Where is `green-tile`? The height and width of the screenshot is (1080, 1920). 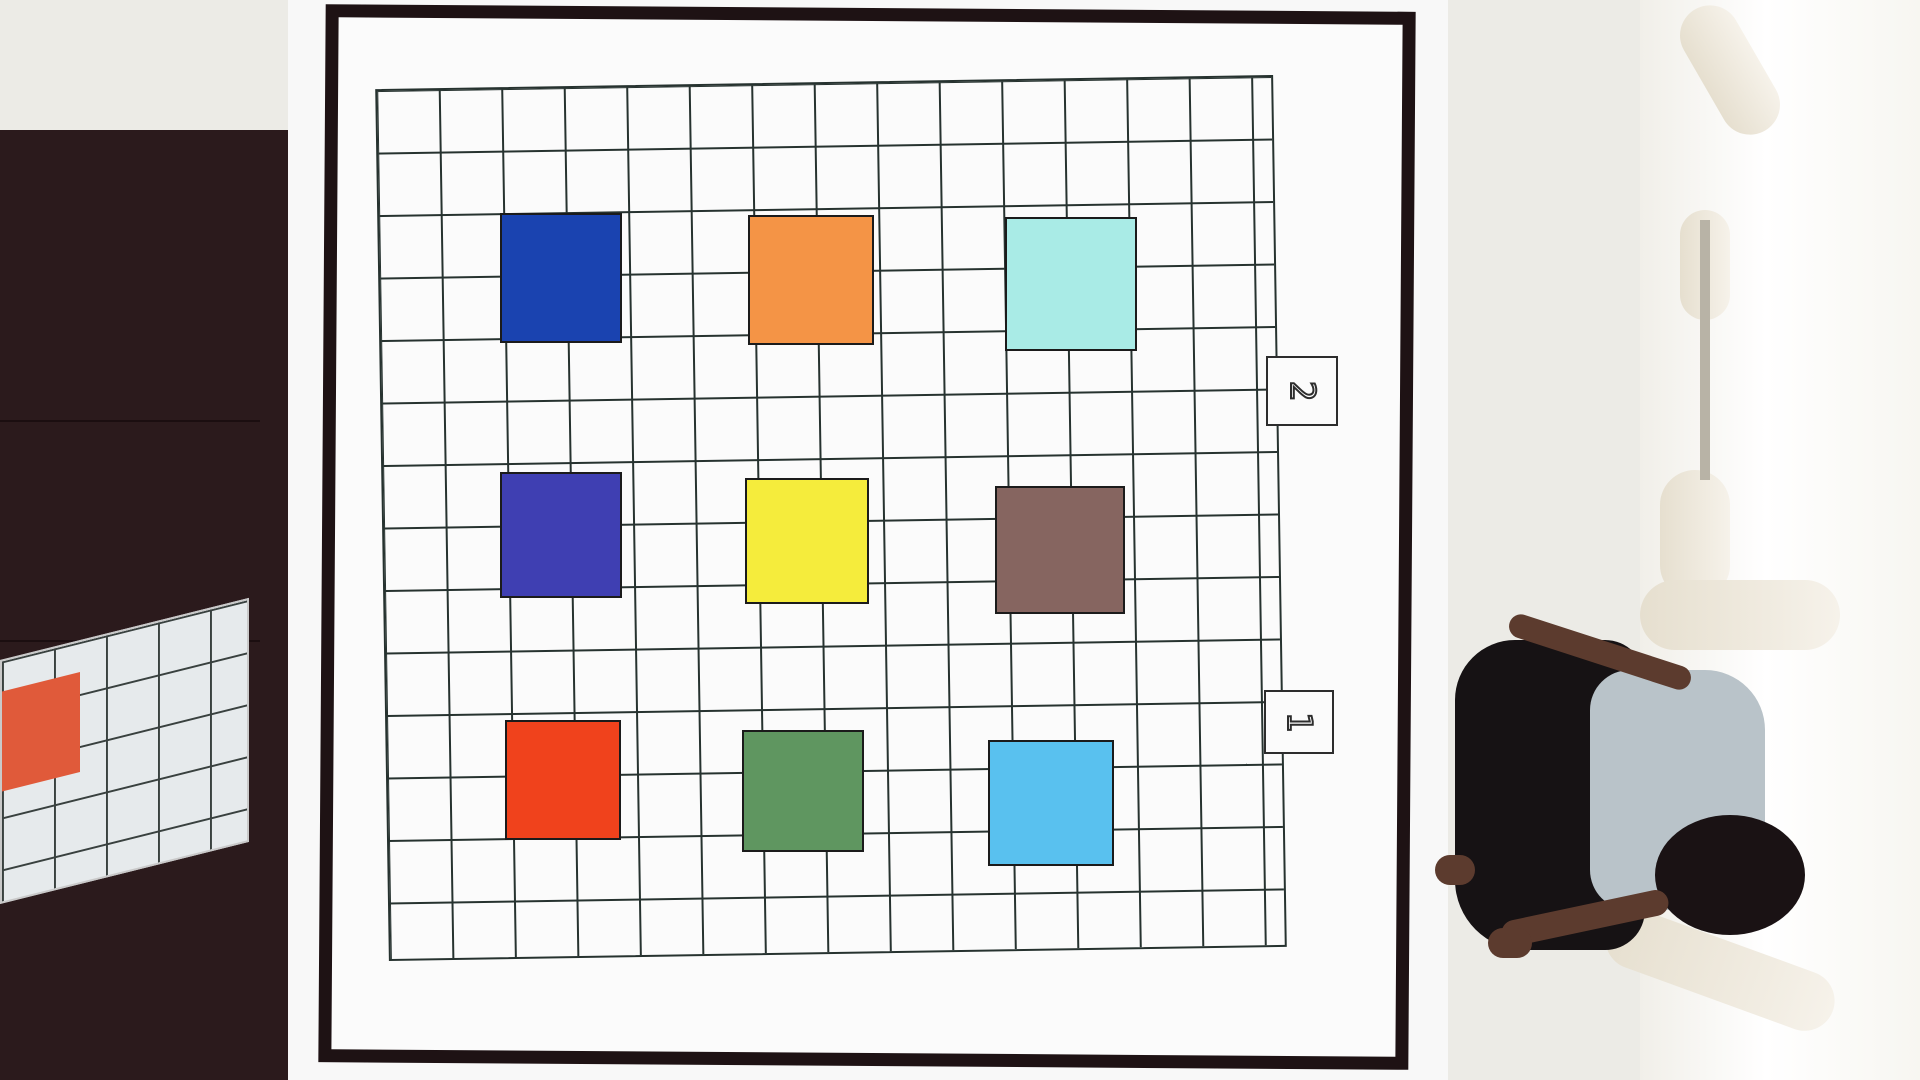
green-tile is located at coordinates (803, 791).